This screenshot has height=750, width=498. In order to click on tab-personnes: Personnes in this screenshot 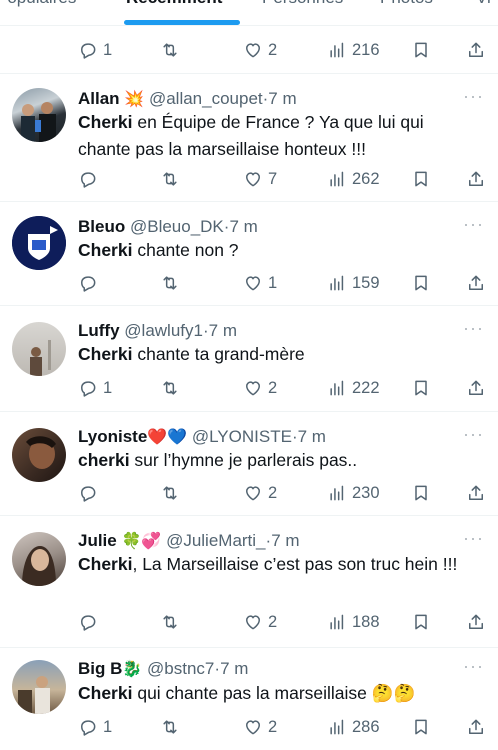, I will do `click(302, 4)`.